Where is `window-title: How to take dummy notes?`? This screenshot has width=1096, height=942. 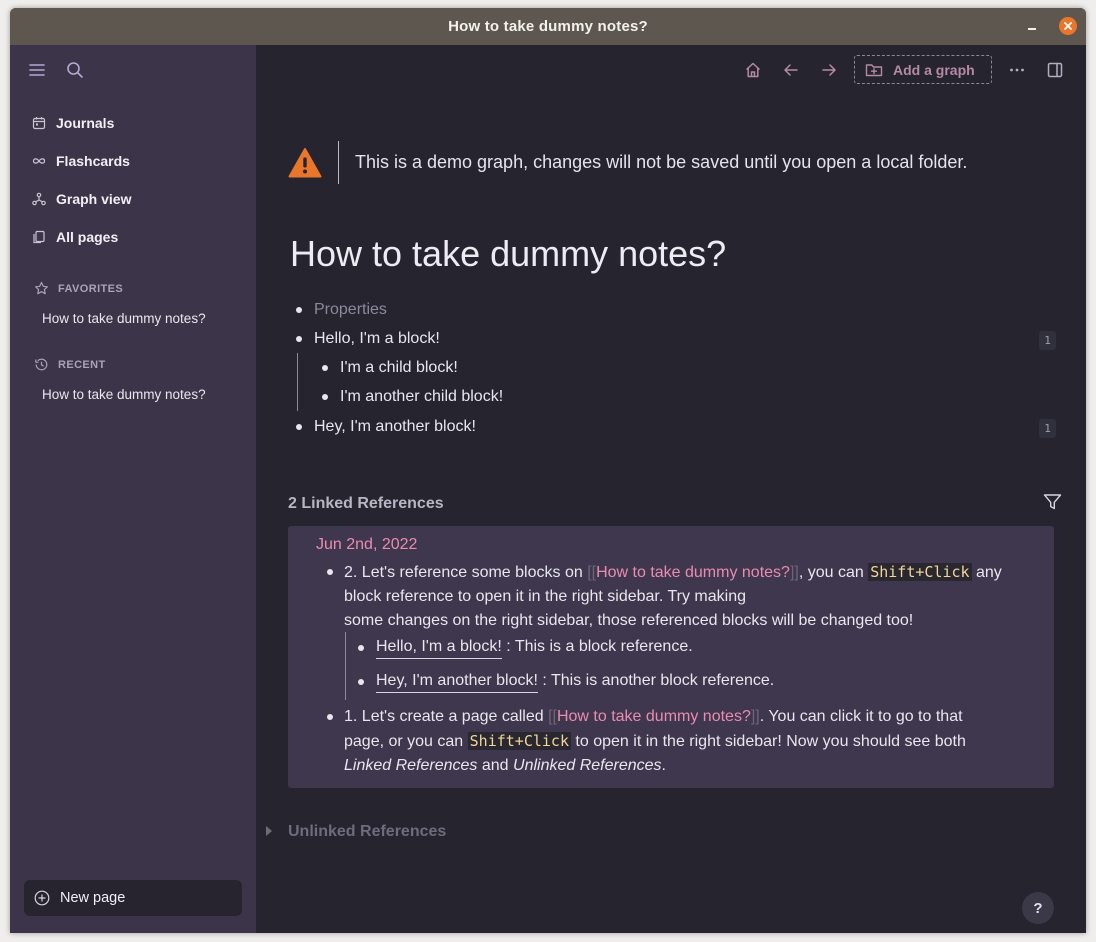 window-title: How to take dummy notes? is located at coordinates (548, 26).